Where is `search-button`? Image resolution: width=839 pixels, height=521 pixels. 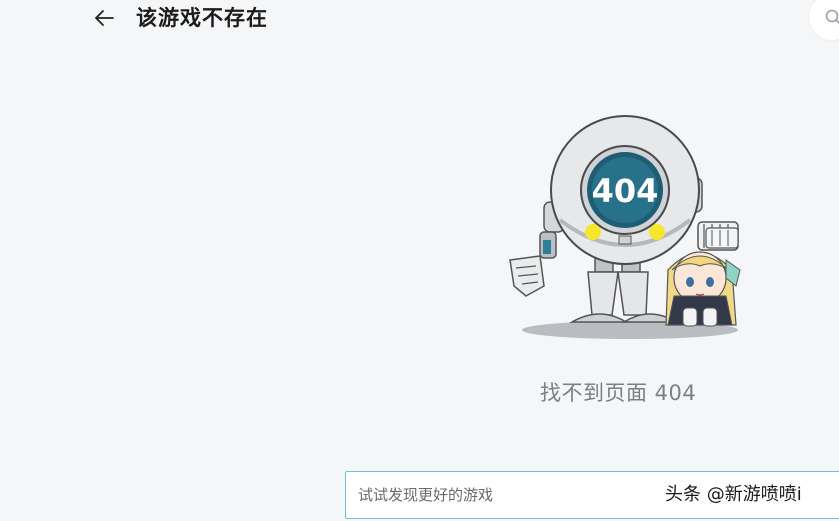
search-button is located at coordinates (824, 20).